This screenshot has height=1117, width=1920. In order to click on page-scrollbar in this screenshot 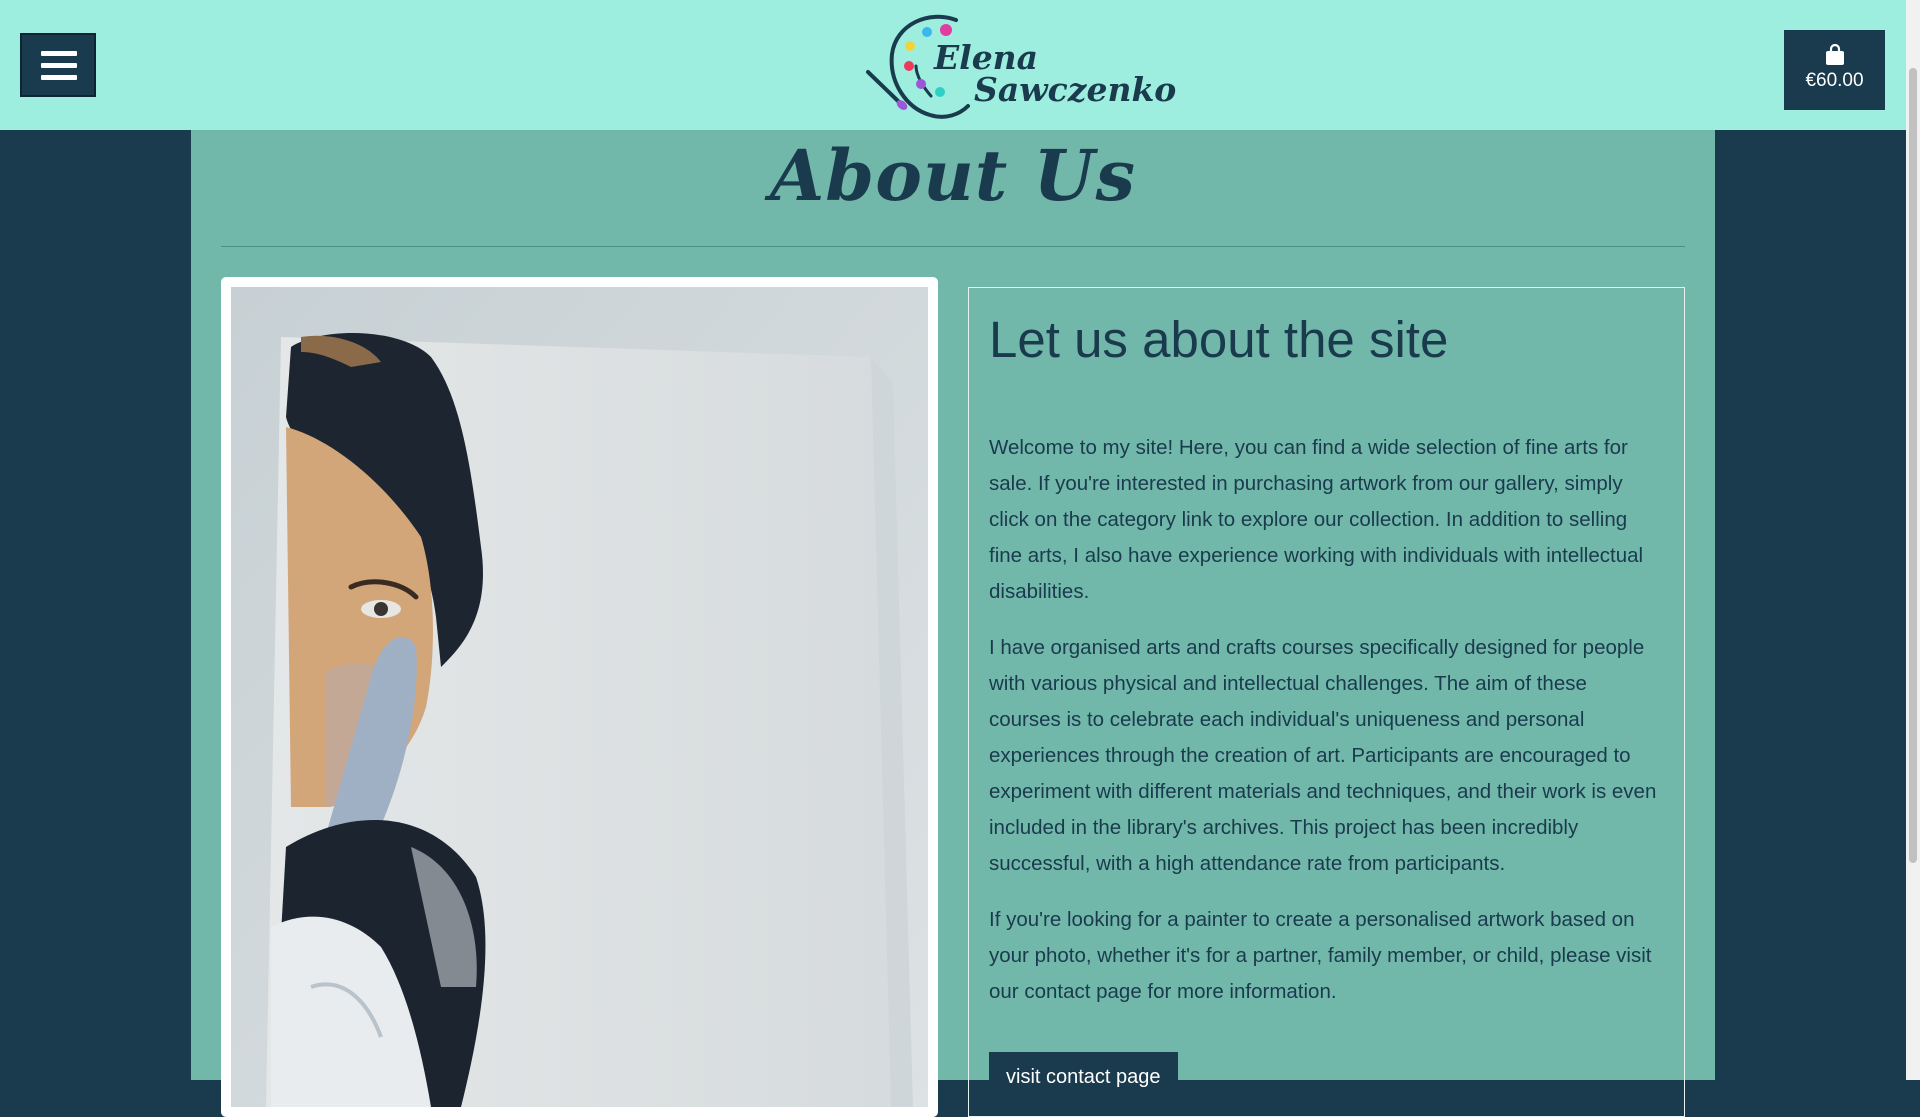, I will do `click(1913, 540)`.